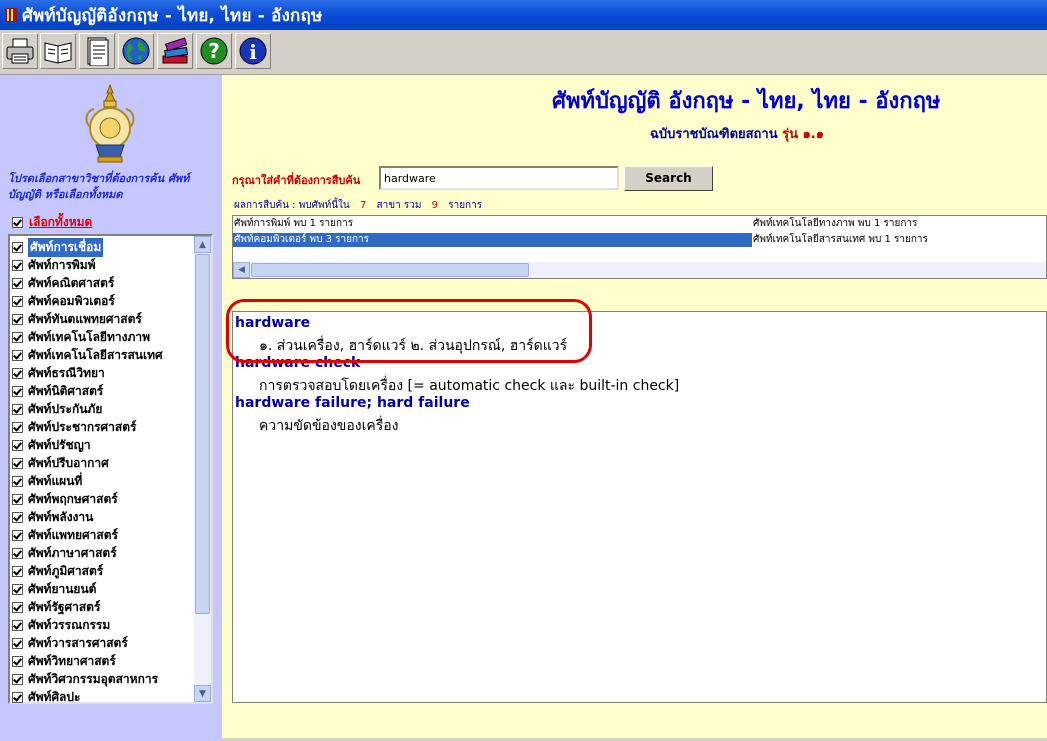 The height and width of the screenshot is (741, 1047). I want to click on category-item: ศัพท์นิติศาสตร์, so click(104, 391).